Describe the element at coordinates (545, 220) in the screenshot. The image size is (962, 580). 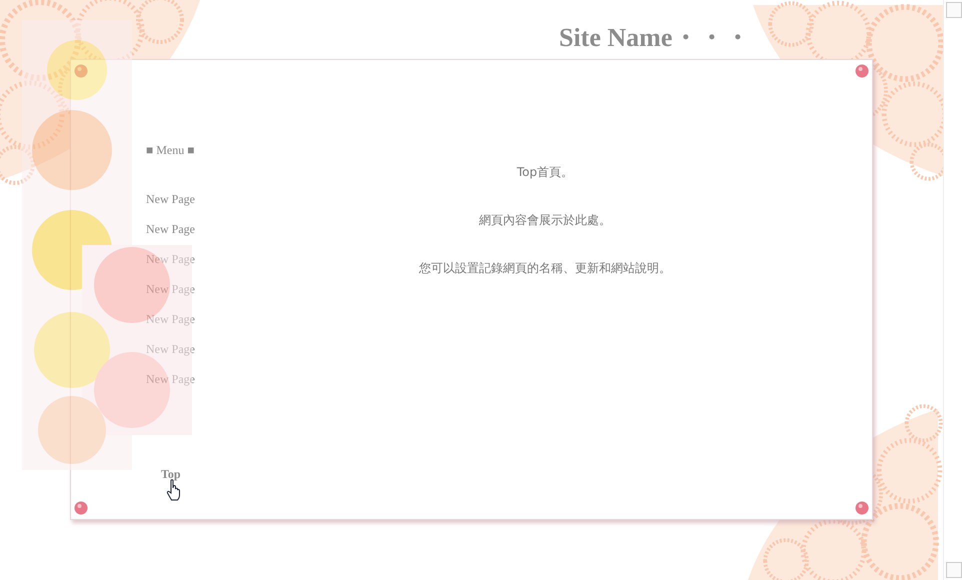
I see `content-text: 網頁內容會展示於此處。` at that location.